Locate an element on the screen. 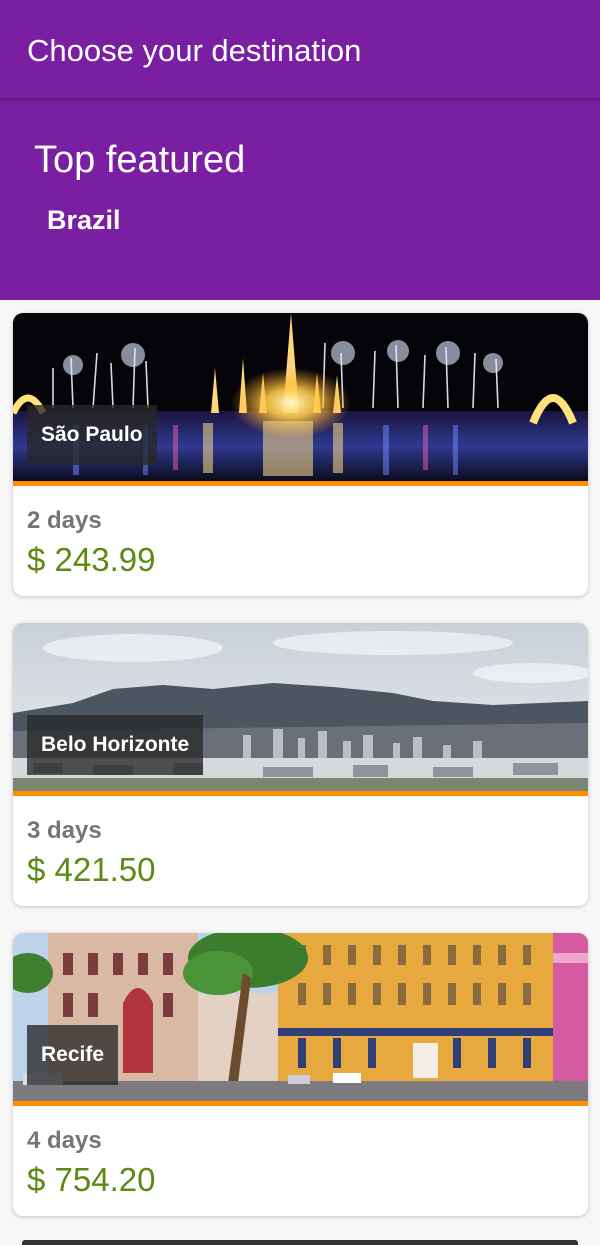 The width and height of the screenshot is (600, 1245). destination-image: São Paulo is located at coordinates (300, 397).